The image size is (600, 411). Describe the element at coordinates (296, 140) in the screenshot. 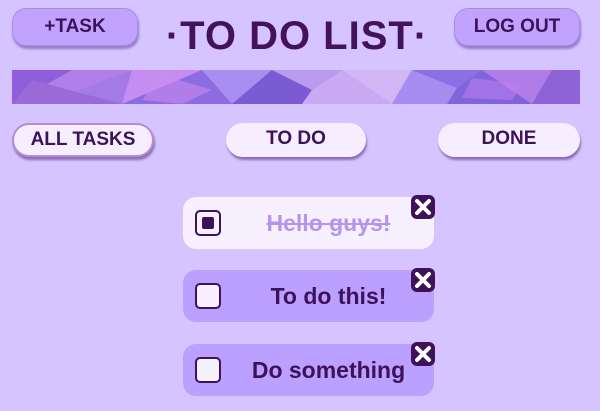

I see `filter-to-do: TO DO` at that location.